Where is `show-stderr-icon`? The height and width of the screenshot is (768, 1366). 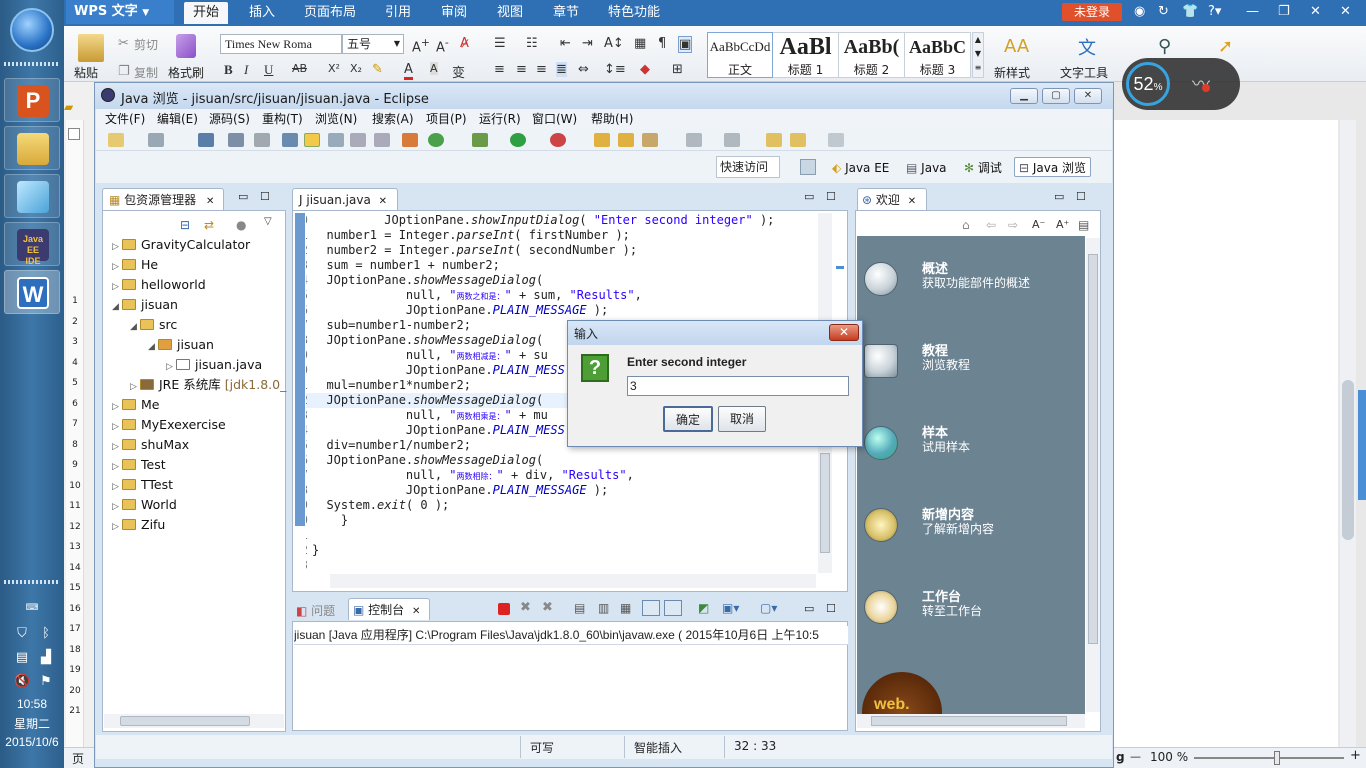 show-stderr-icon is located at coordinates (673, 608).